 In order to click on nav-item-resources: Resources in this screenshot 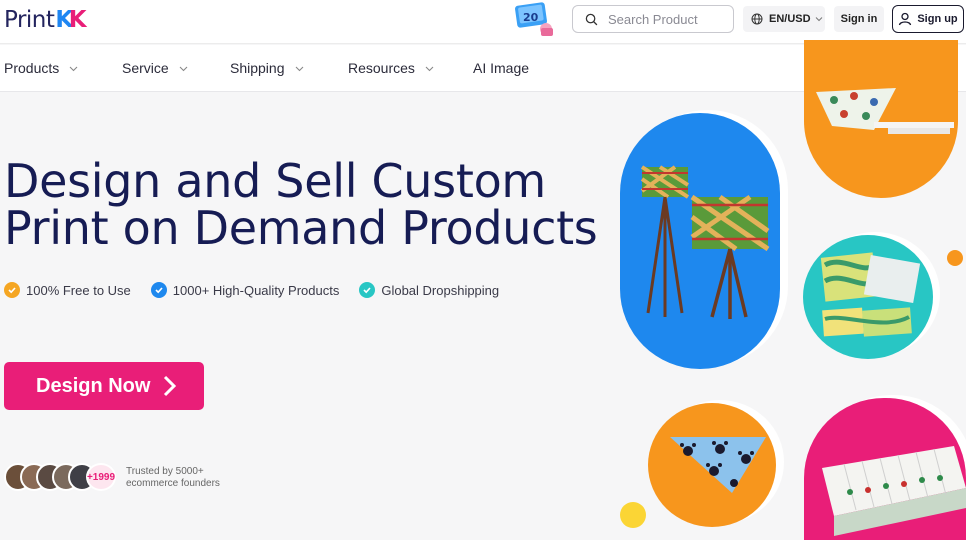, I will do `click(391, 68)`.